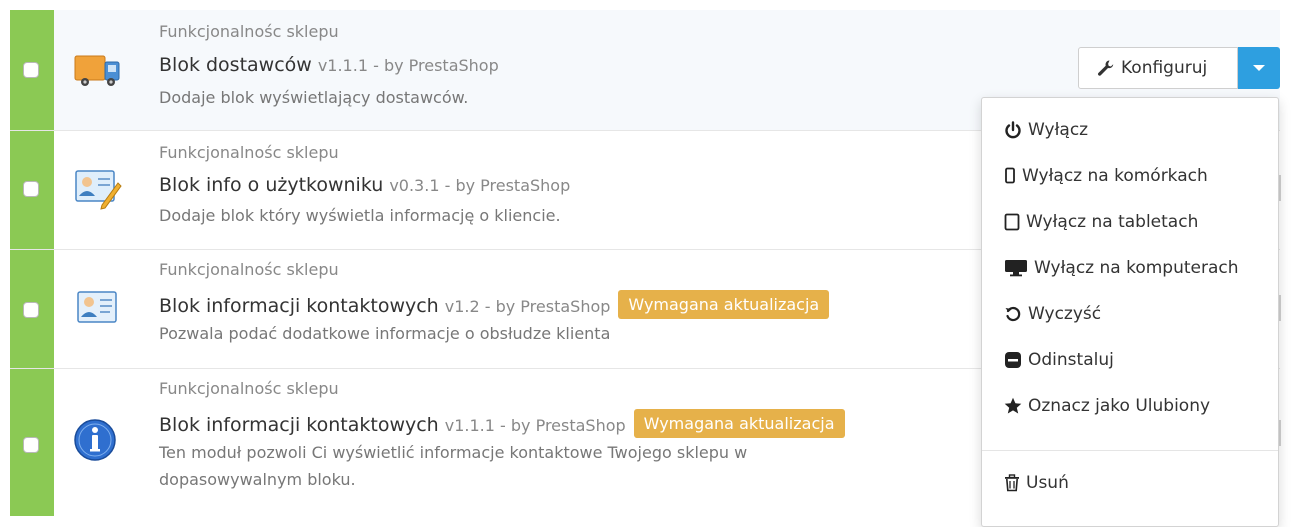  Describe the element at coordinates (97, 440) in the screenshot. I see `info-circle-icon` at that location.